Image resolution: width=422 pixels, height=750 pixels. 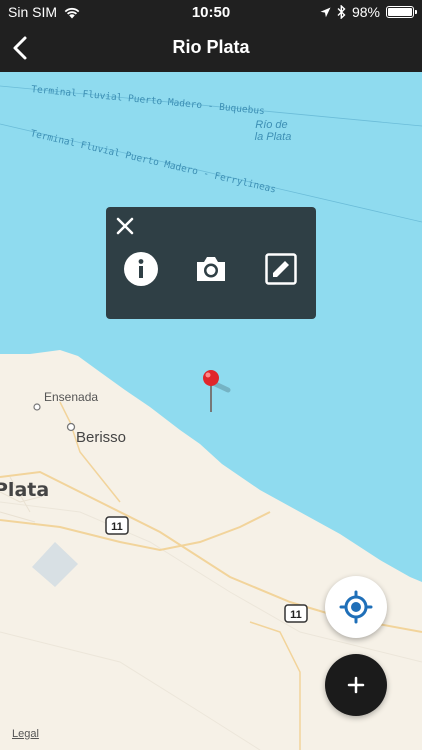 I want to click on locate-me-button, so click(x=356, y=607).